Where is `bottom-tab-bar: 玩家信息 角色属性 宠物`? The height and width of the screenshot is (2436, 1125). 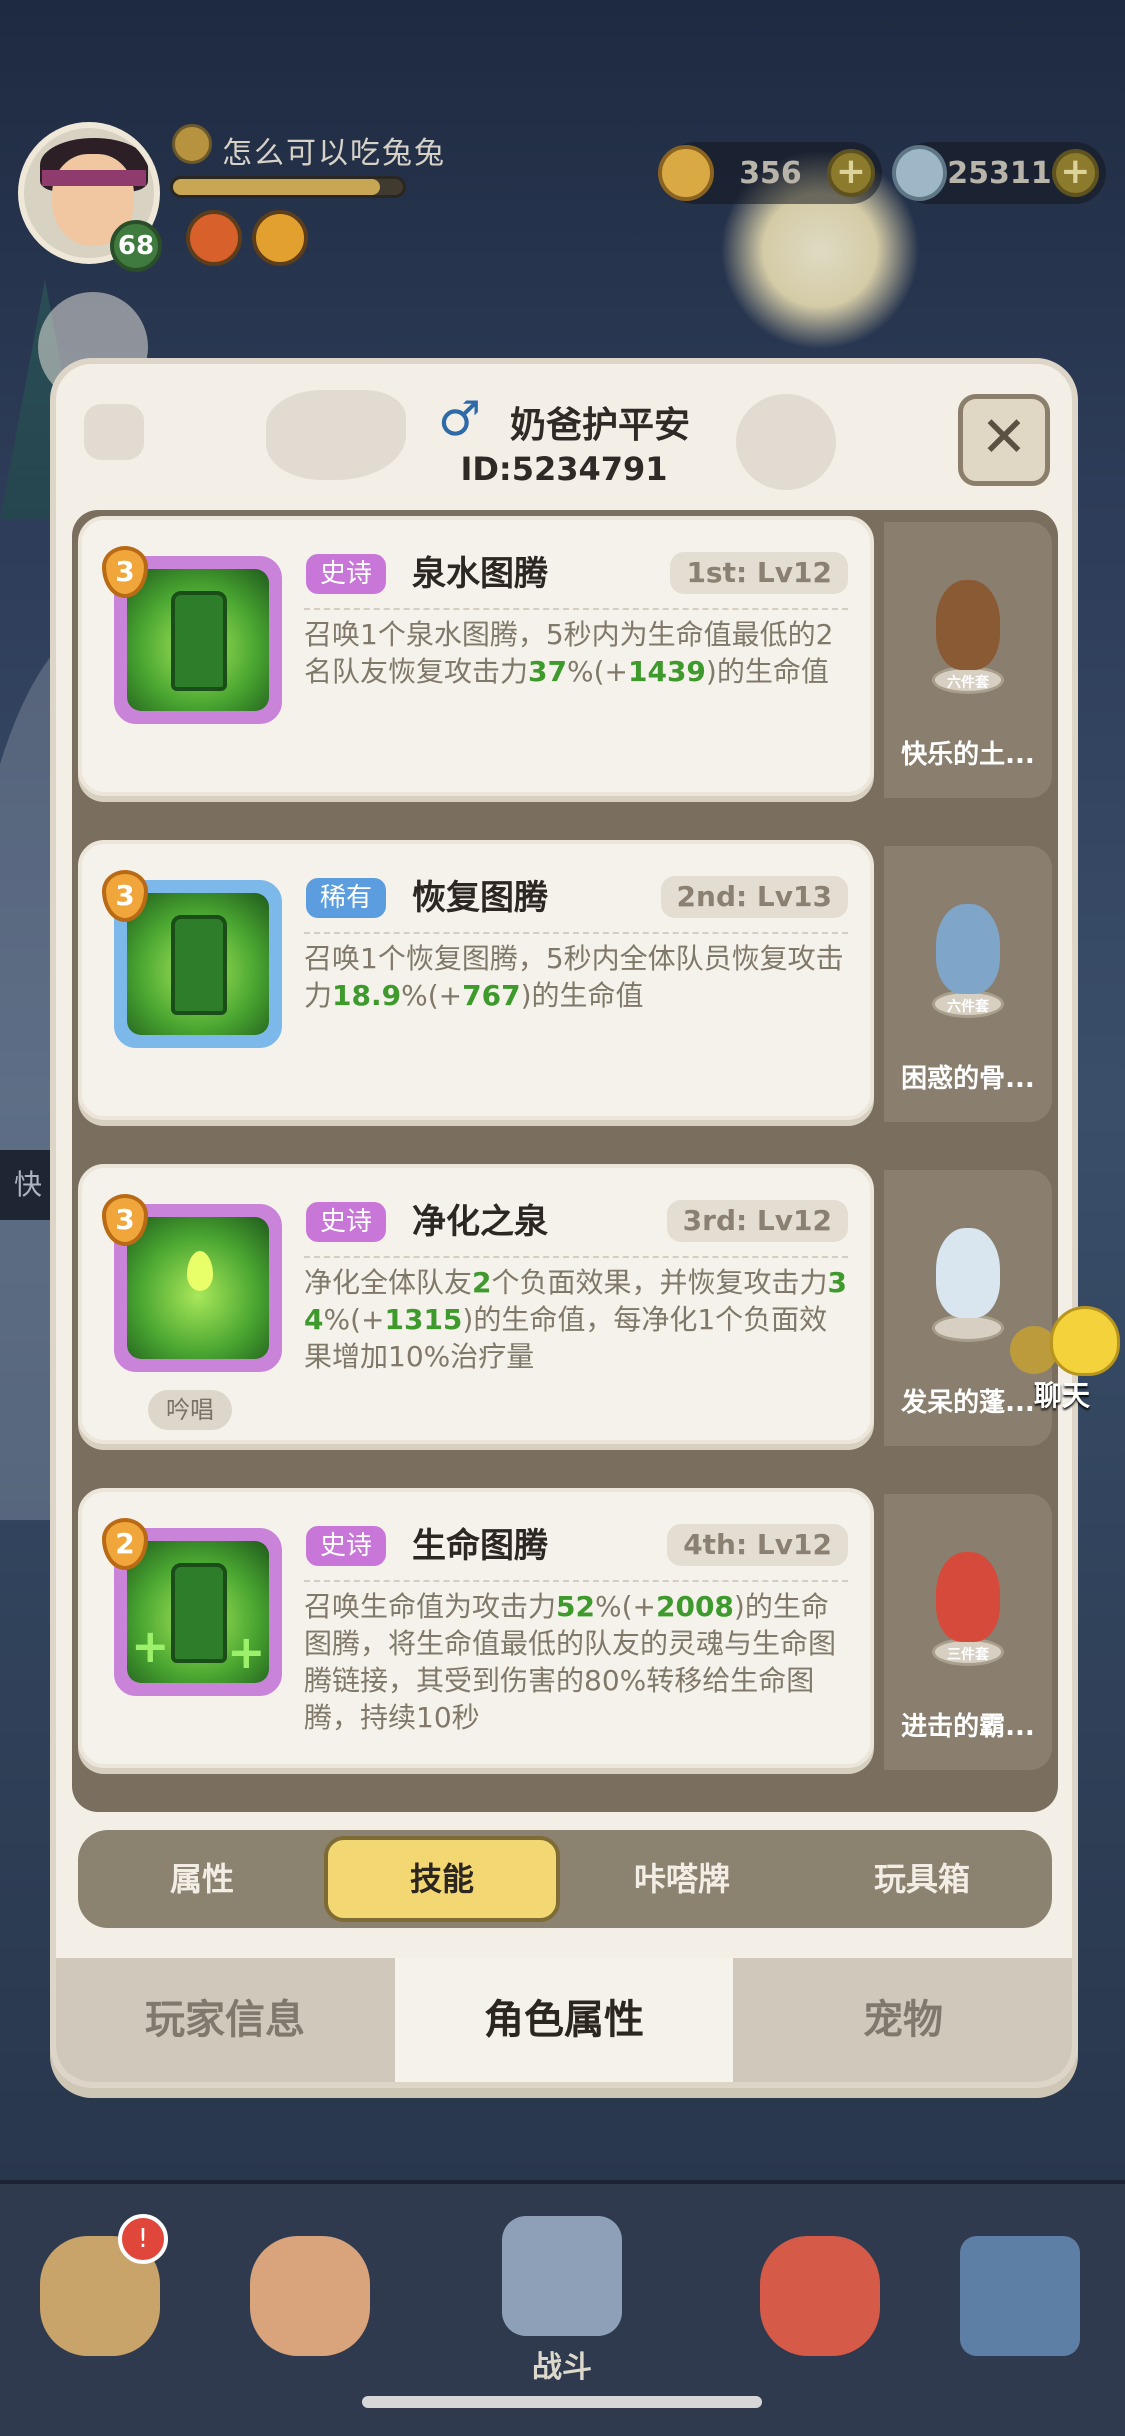
bottom-tab-bar: 玩家信息 角色属性 宠物 is located at coordinates (564, 2020).